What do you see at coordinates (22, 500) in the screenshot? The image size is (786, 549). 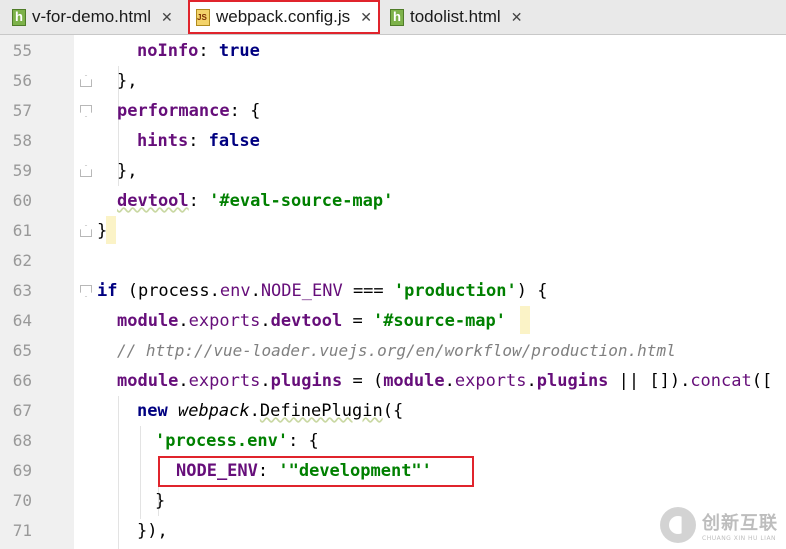 I see `line-number: 70` at bounding box center [22, 500].